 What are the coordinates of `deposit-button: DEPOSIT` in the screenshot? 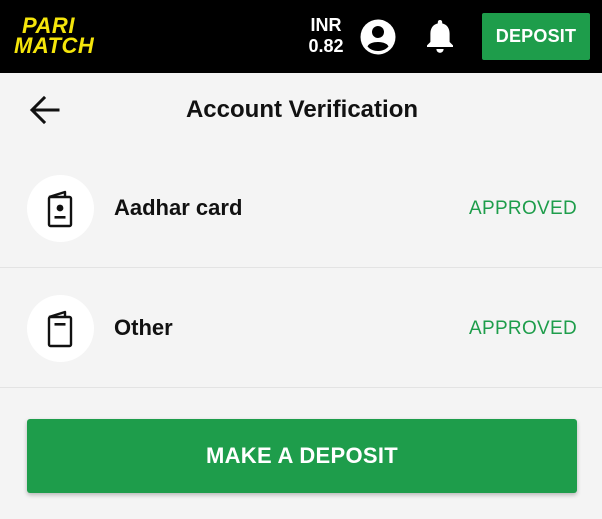 It's located at (536, 36).